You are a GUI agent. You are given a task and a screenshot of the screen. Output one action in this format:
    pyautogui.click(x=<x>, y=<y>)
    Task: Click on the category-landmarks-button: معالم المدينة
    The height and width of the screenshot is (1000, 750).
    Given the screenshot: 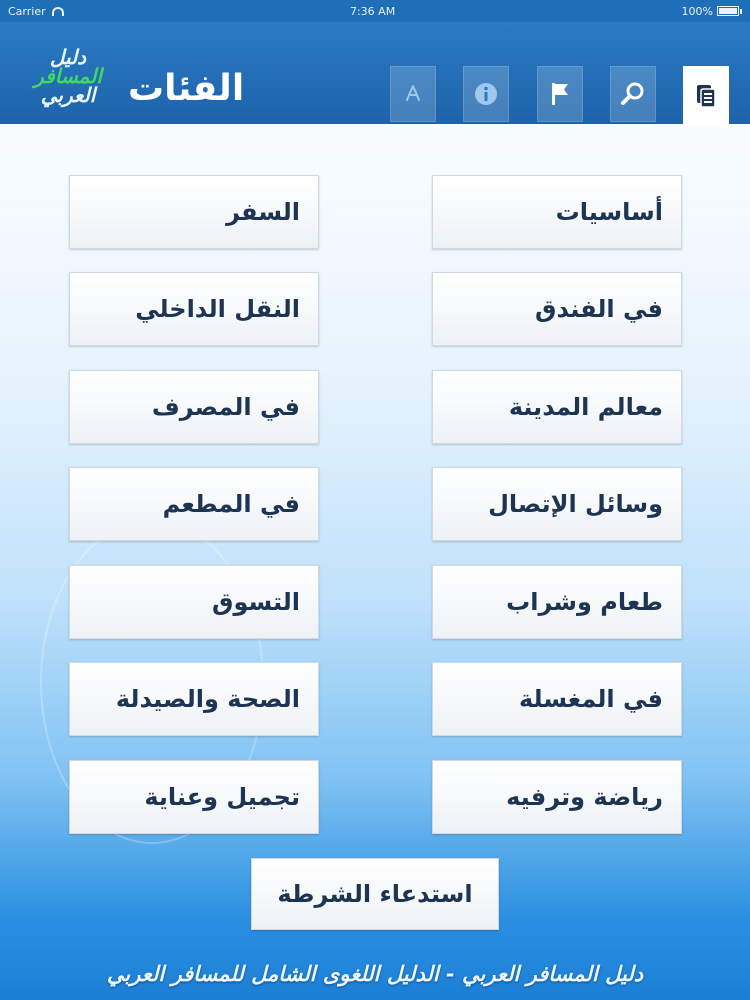 What is the action you would take?
    pyautogui.click(x=557, y=407)
    